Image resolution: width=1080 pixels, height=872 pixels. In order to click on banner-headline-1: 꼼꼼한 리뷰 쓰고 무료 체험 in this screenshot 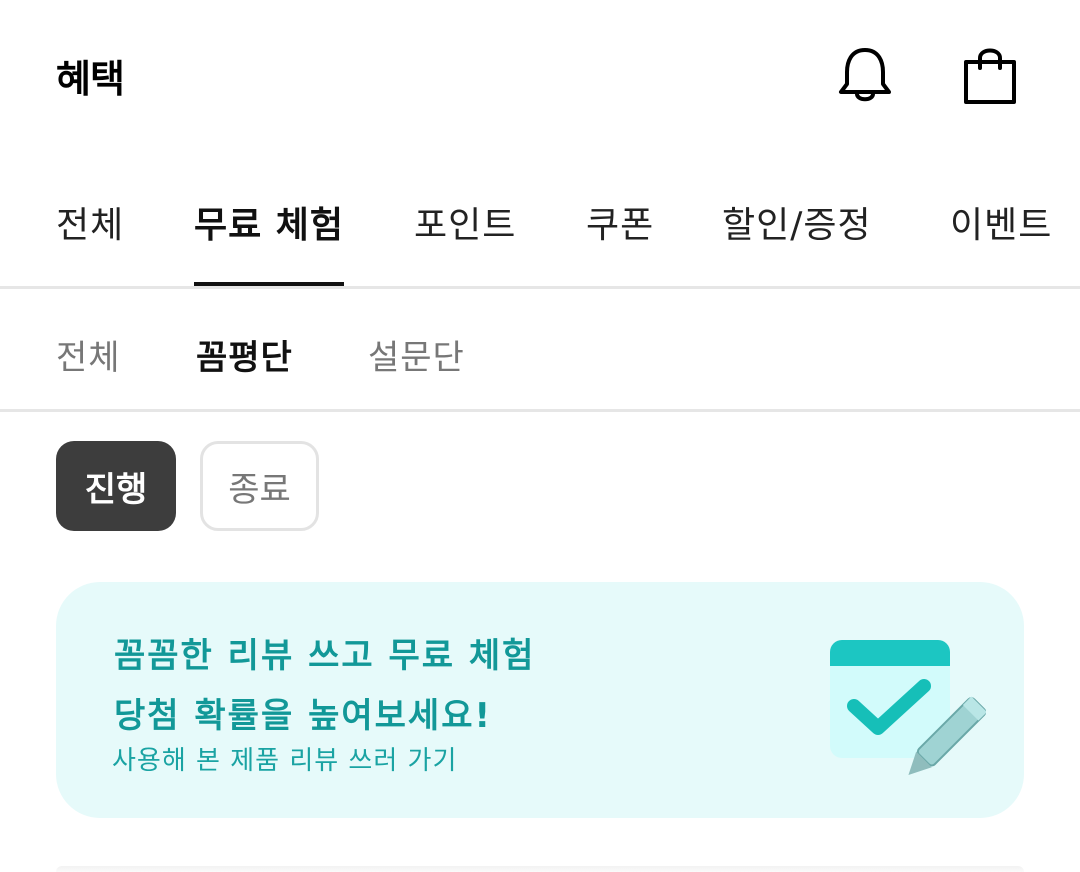, I will do `click(325, 656)`.